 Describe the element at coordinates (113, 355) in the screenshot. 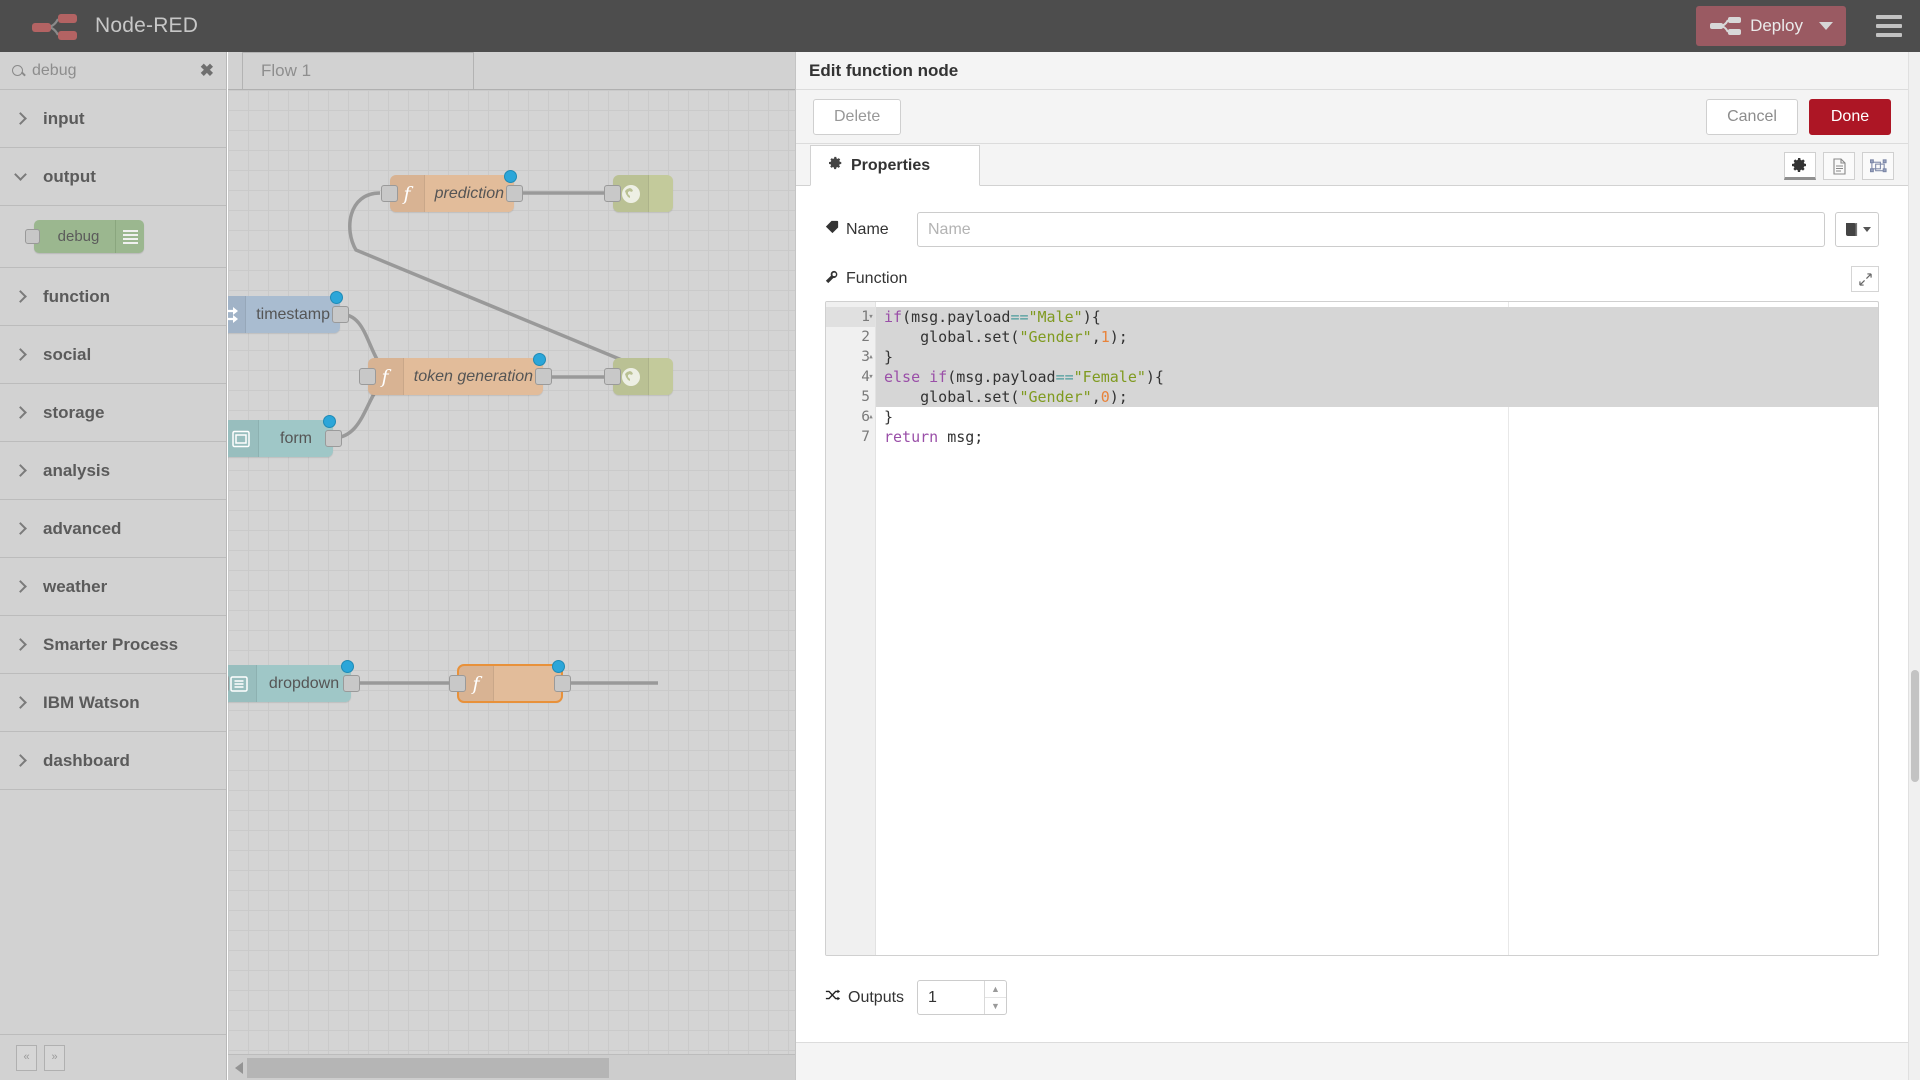

I see `palette-category-social: social` at that location.